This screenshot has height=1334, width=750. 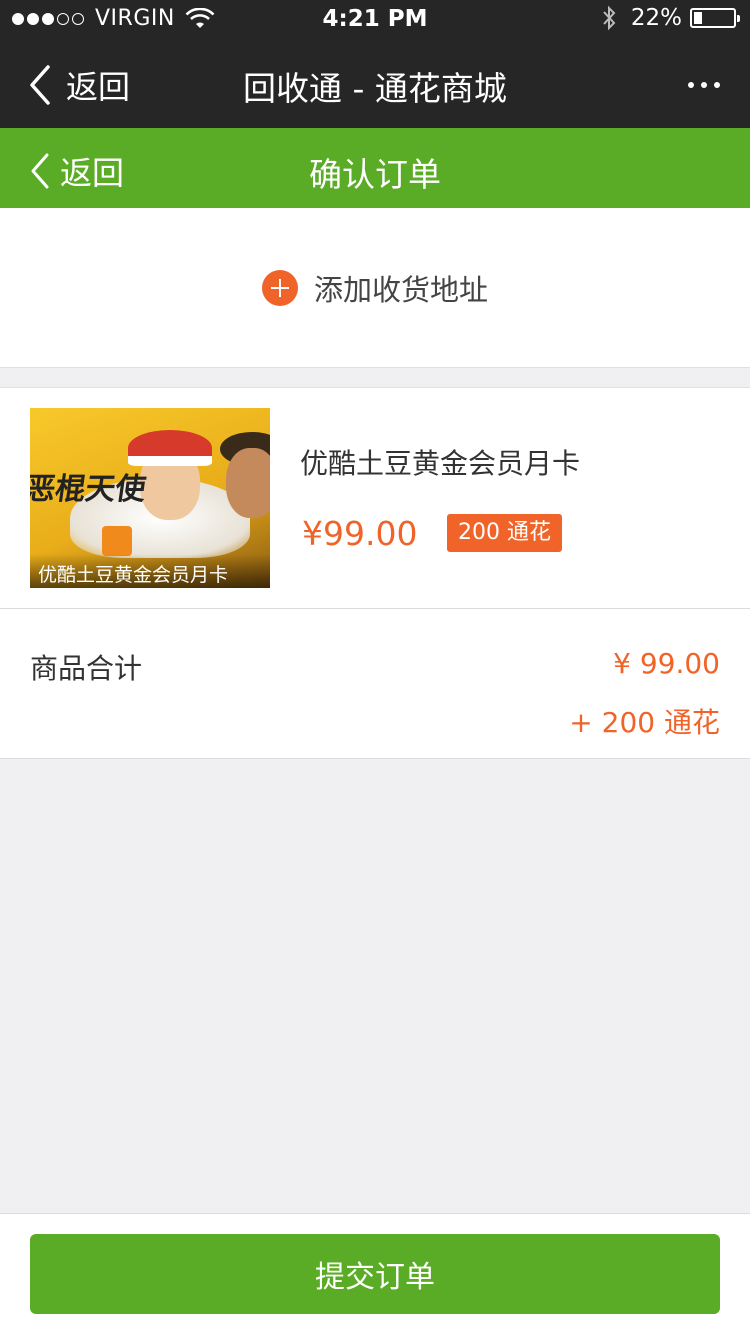 I want to click on page-header: 返回 确认订单, so click(x=375, y=168).